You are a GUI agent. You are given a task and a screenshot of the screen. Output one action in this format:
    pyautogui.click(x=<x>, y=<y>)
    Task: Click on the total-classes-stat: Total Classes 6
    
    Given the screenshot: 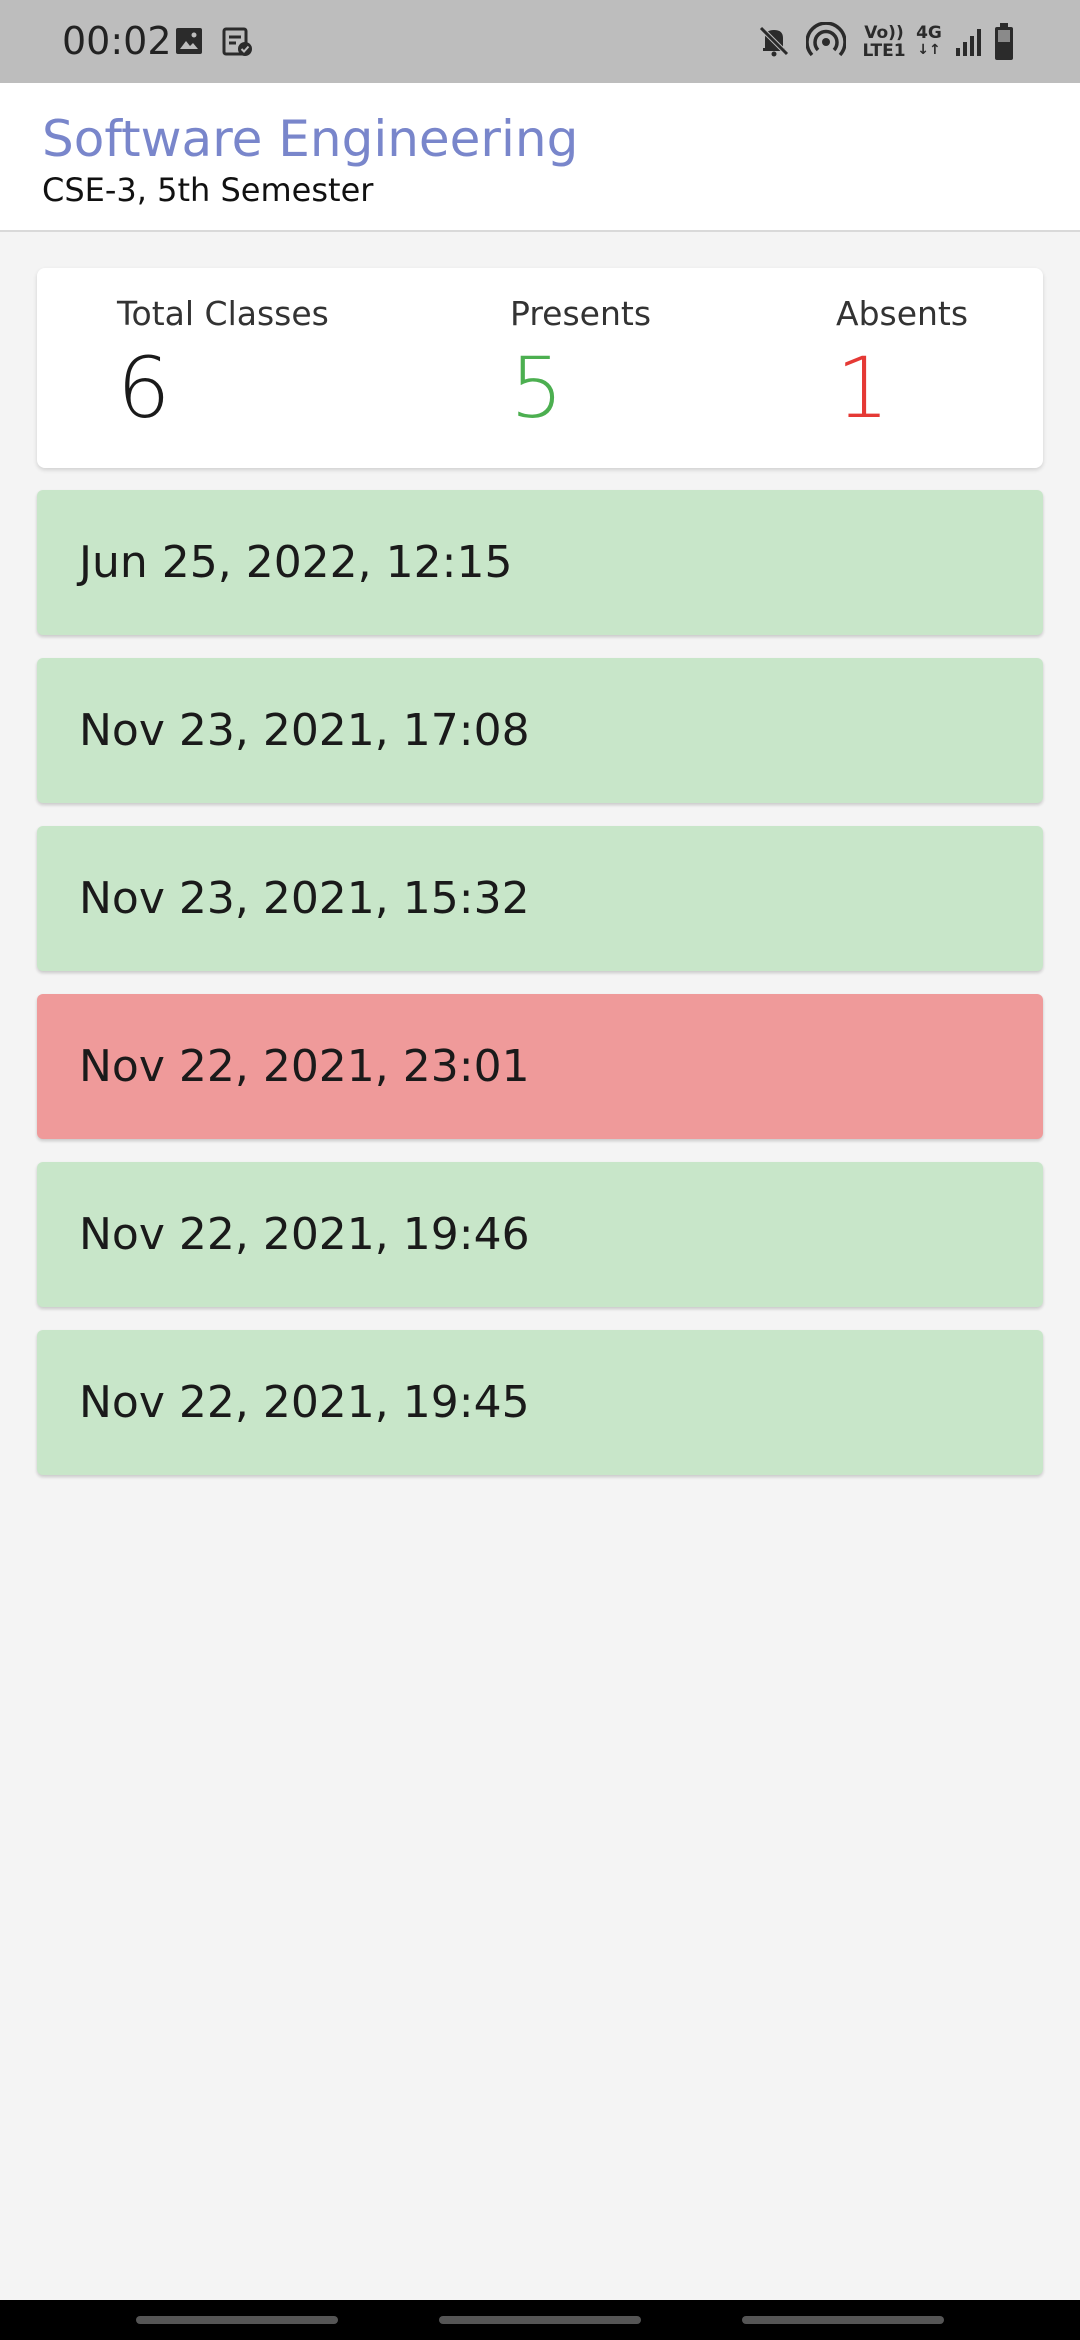 What is the action you would take?
    pyautogui.click(x=223, y=365)
    